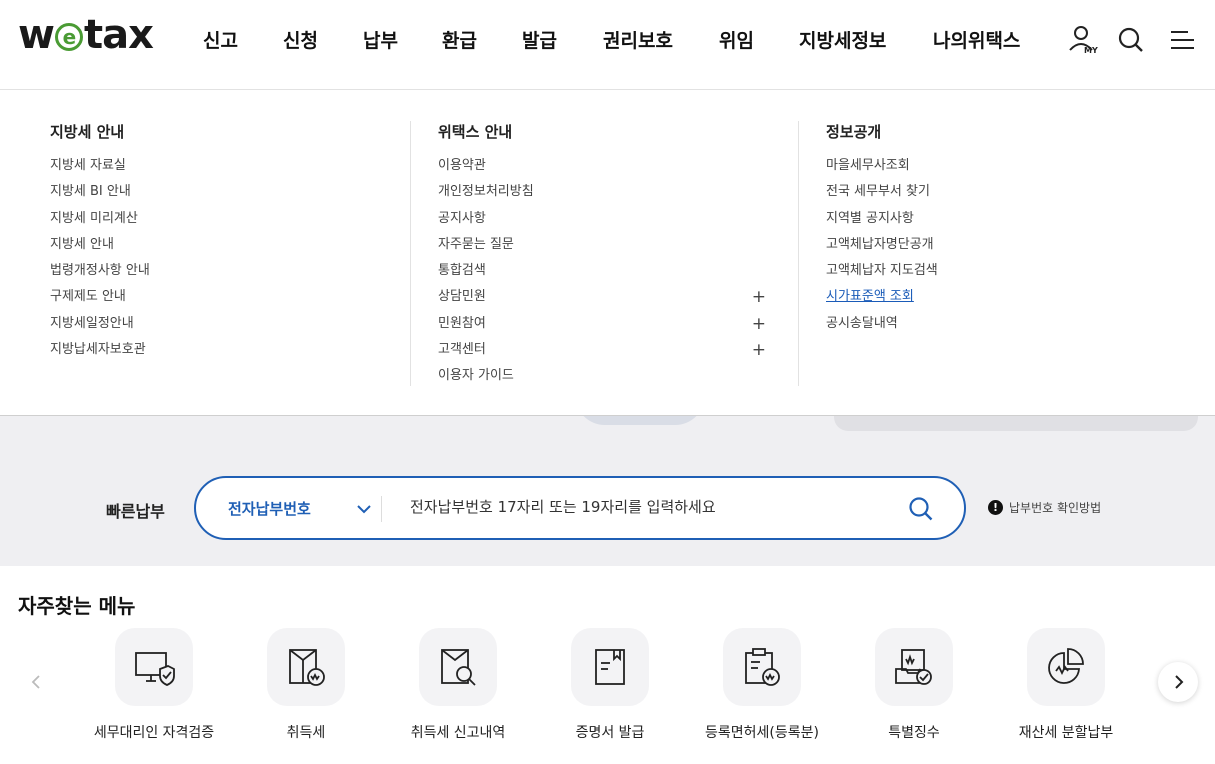 This screenshot has width=1215, height=764. Describe the element at coordinates (762, 667) in the screenshot. I see `clipboard-coin-icon` at that location.